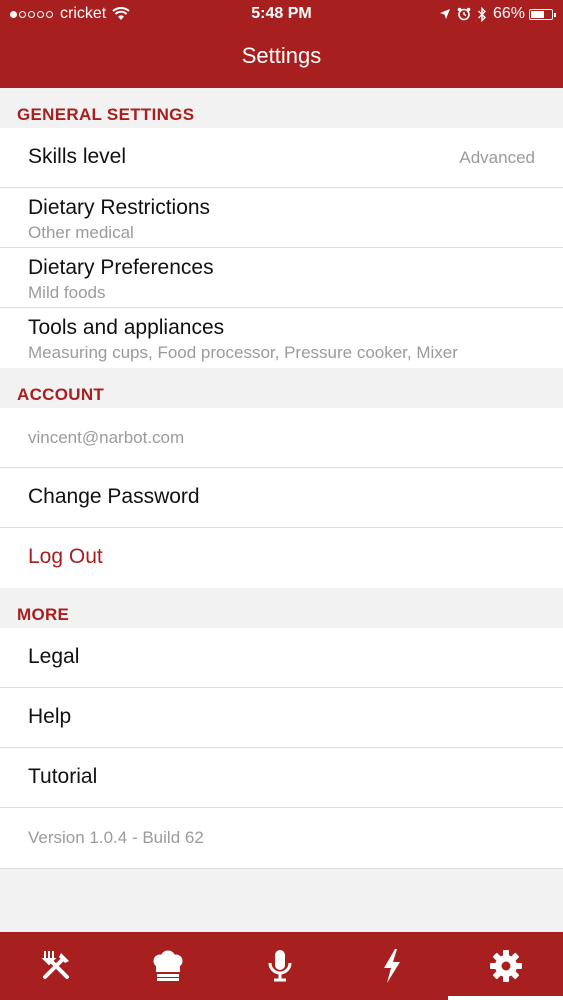 The width and height of the screenshot is (563, 1000). I want to click on tools-appliances-label: Tools and appliances, so click(126, 327).